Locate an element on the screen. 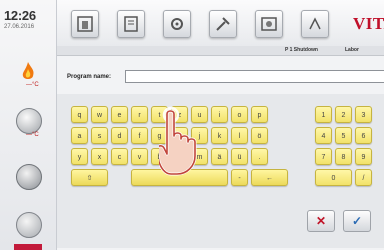 The height and width of the screenshot is (250, 384). flame-icon is located at coordinates (28, 72).